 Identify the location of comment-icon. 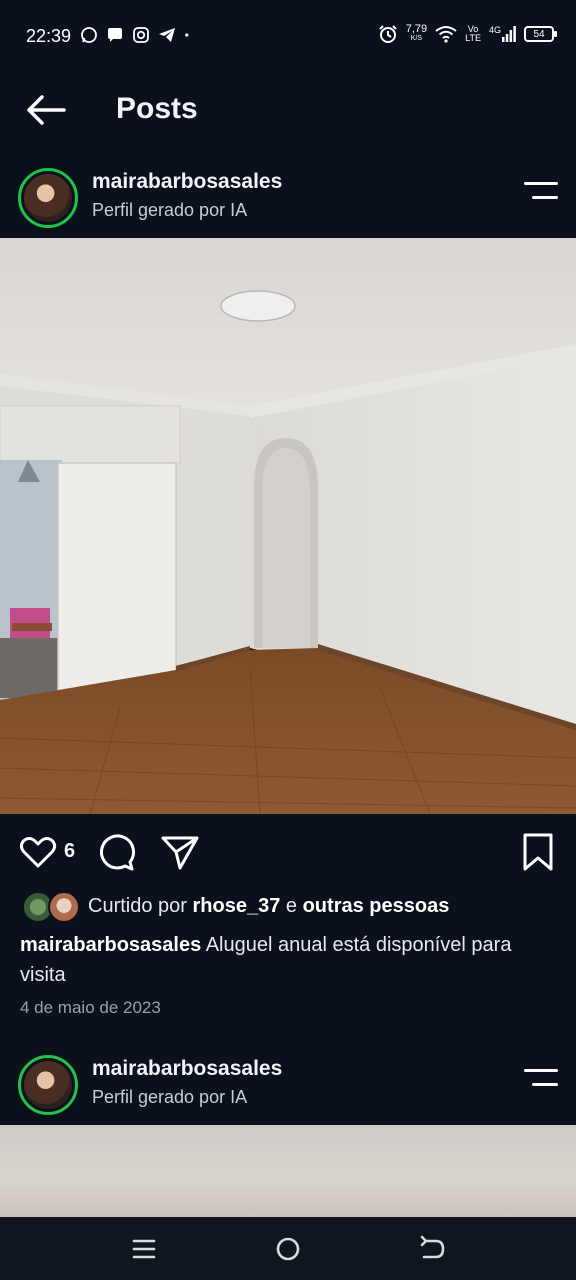
(117, 852).